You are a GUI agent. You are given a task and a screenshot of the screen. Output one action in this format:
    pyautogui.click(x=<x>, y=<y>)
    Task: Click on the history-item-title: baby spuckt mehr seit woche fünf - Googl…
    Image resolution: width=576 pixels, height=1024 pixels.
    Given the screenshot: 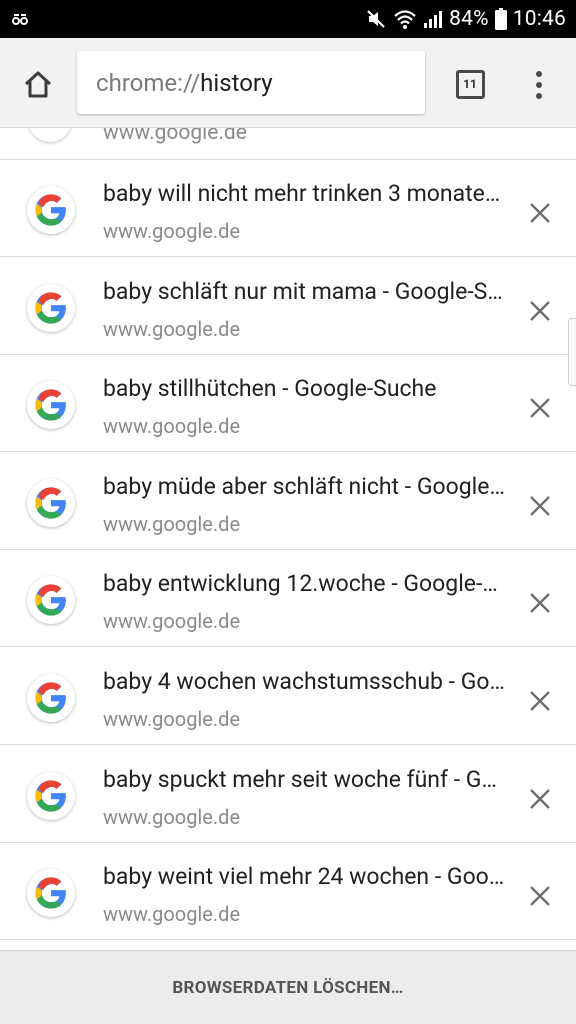 What is the action you would take?
    pyautogui.click(x=304, y=779)
    